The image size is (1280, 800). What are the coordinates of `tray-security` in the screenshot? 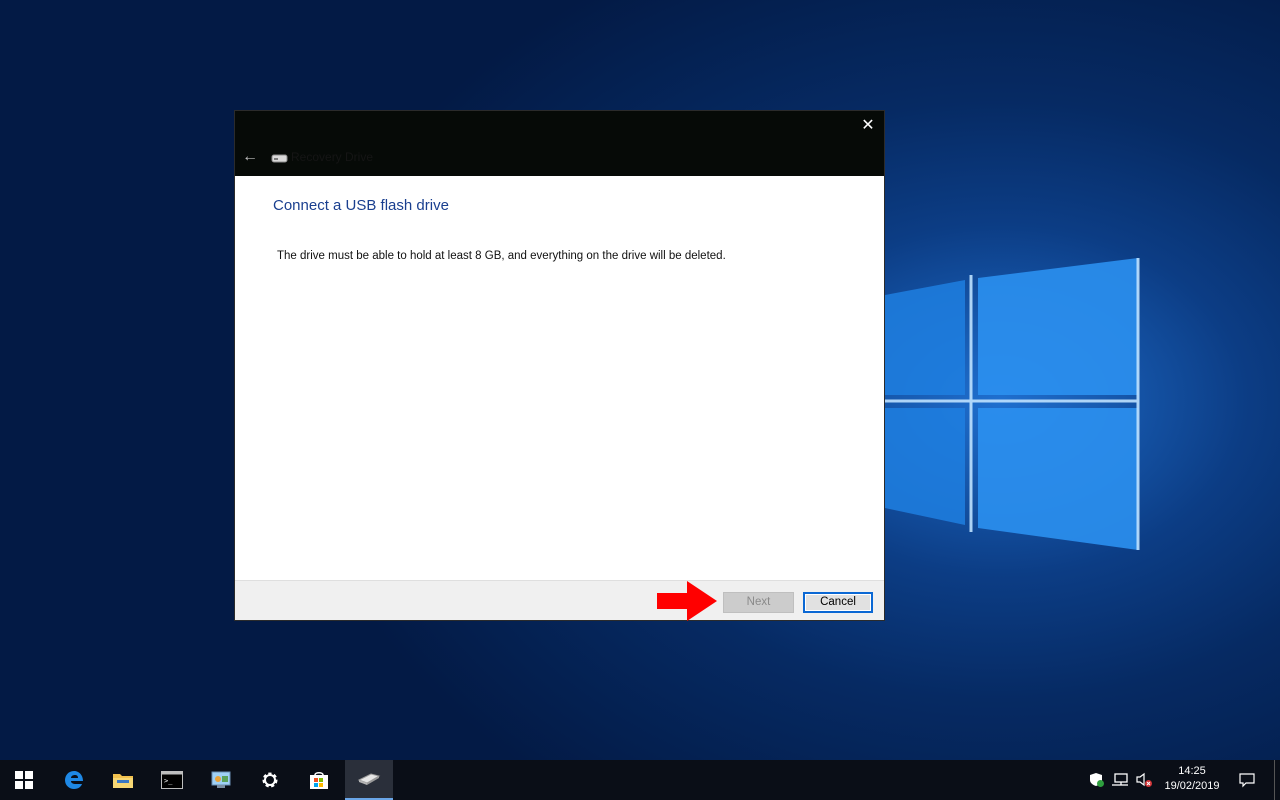 It's located at (1097, 780).